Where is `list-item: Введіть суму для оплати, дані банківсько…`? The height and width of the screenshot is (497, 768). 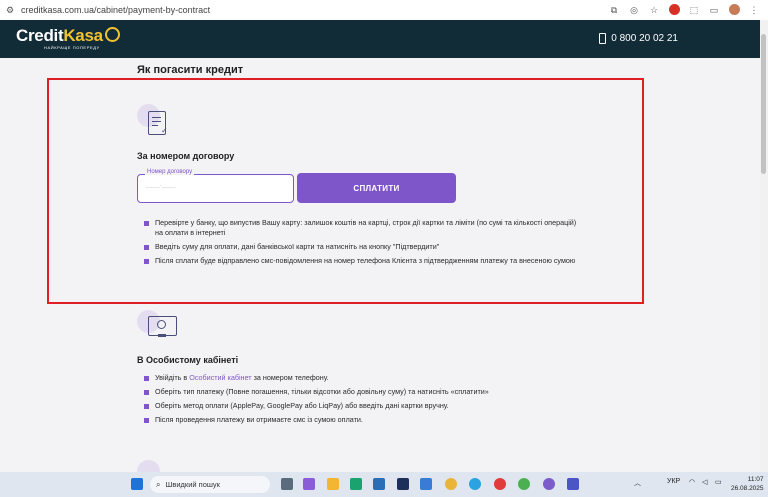
list-item: Введіть суму для оплати, дані банківсько… is located at coordinates (361, 247).